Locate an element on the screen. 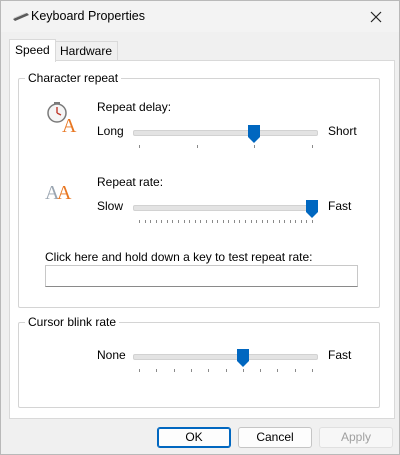 The height and width of the screenshot is (455, 400). close-icon is located at coordinates (376, 16).